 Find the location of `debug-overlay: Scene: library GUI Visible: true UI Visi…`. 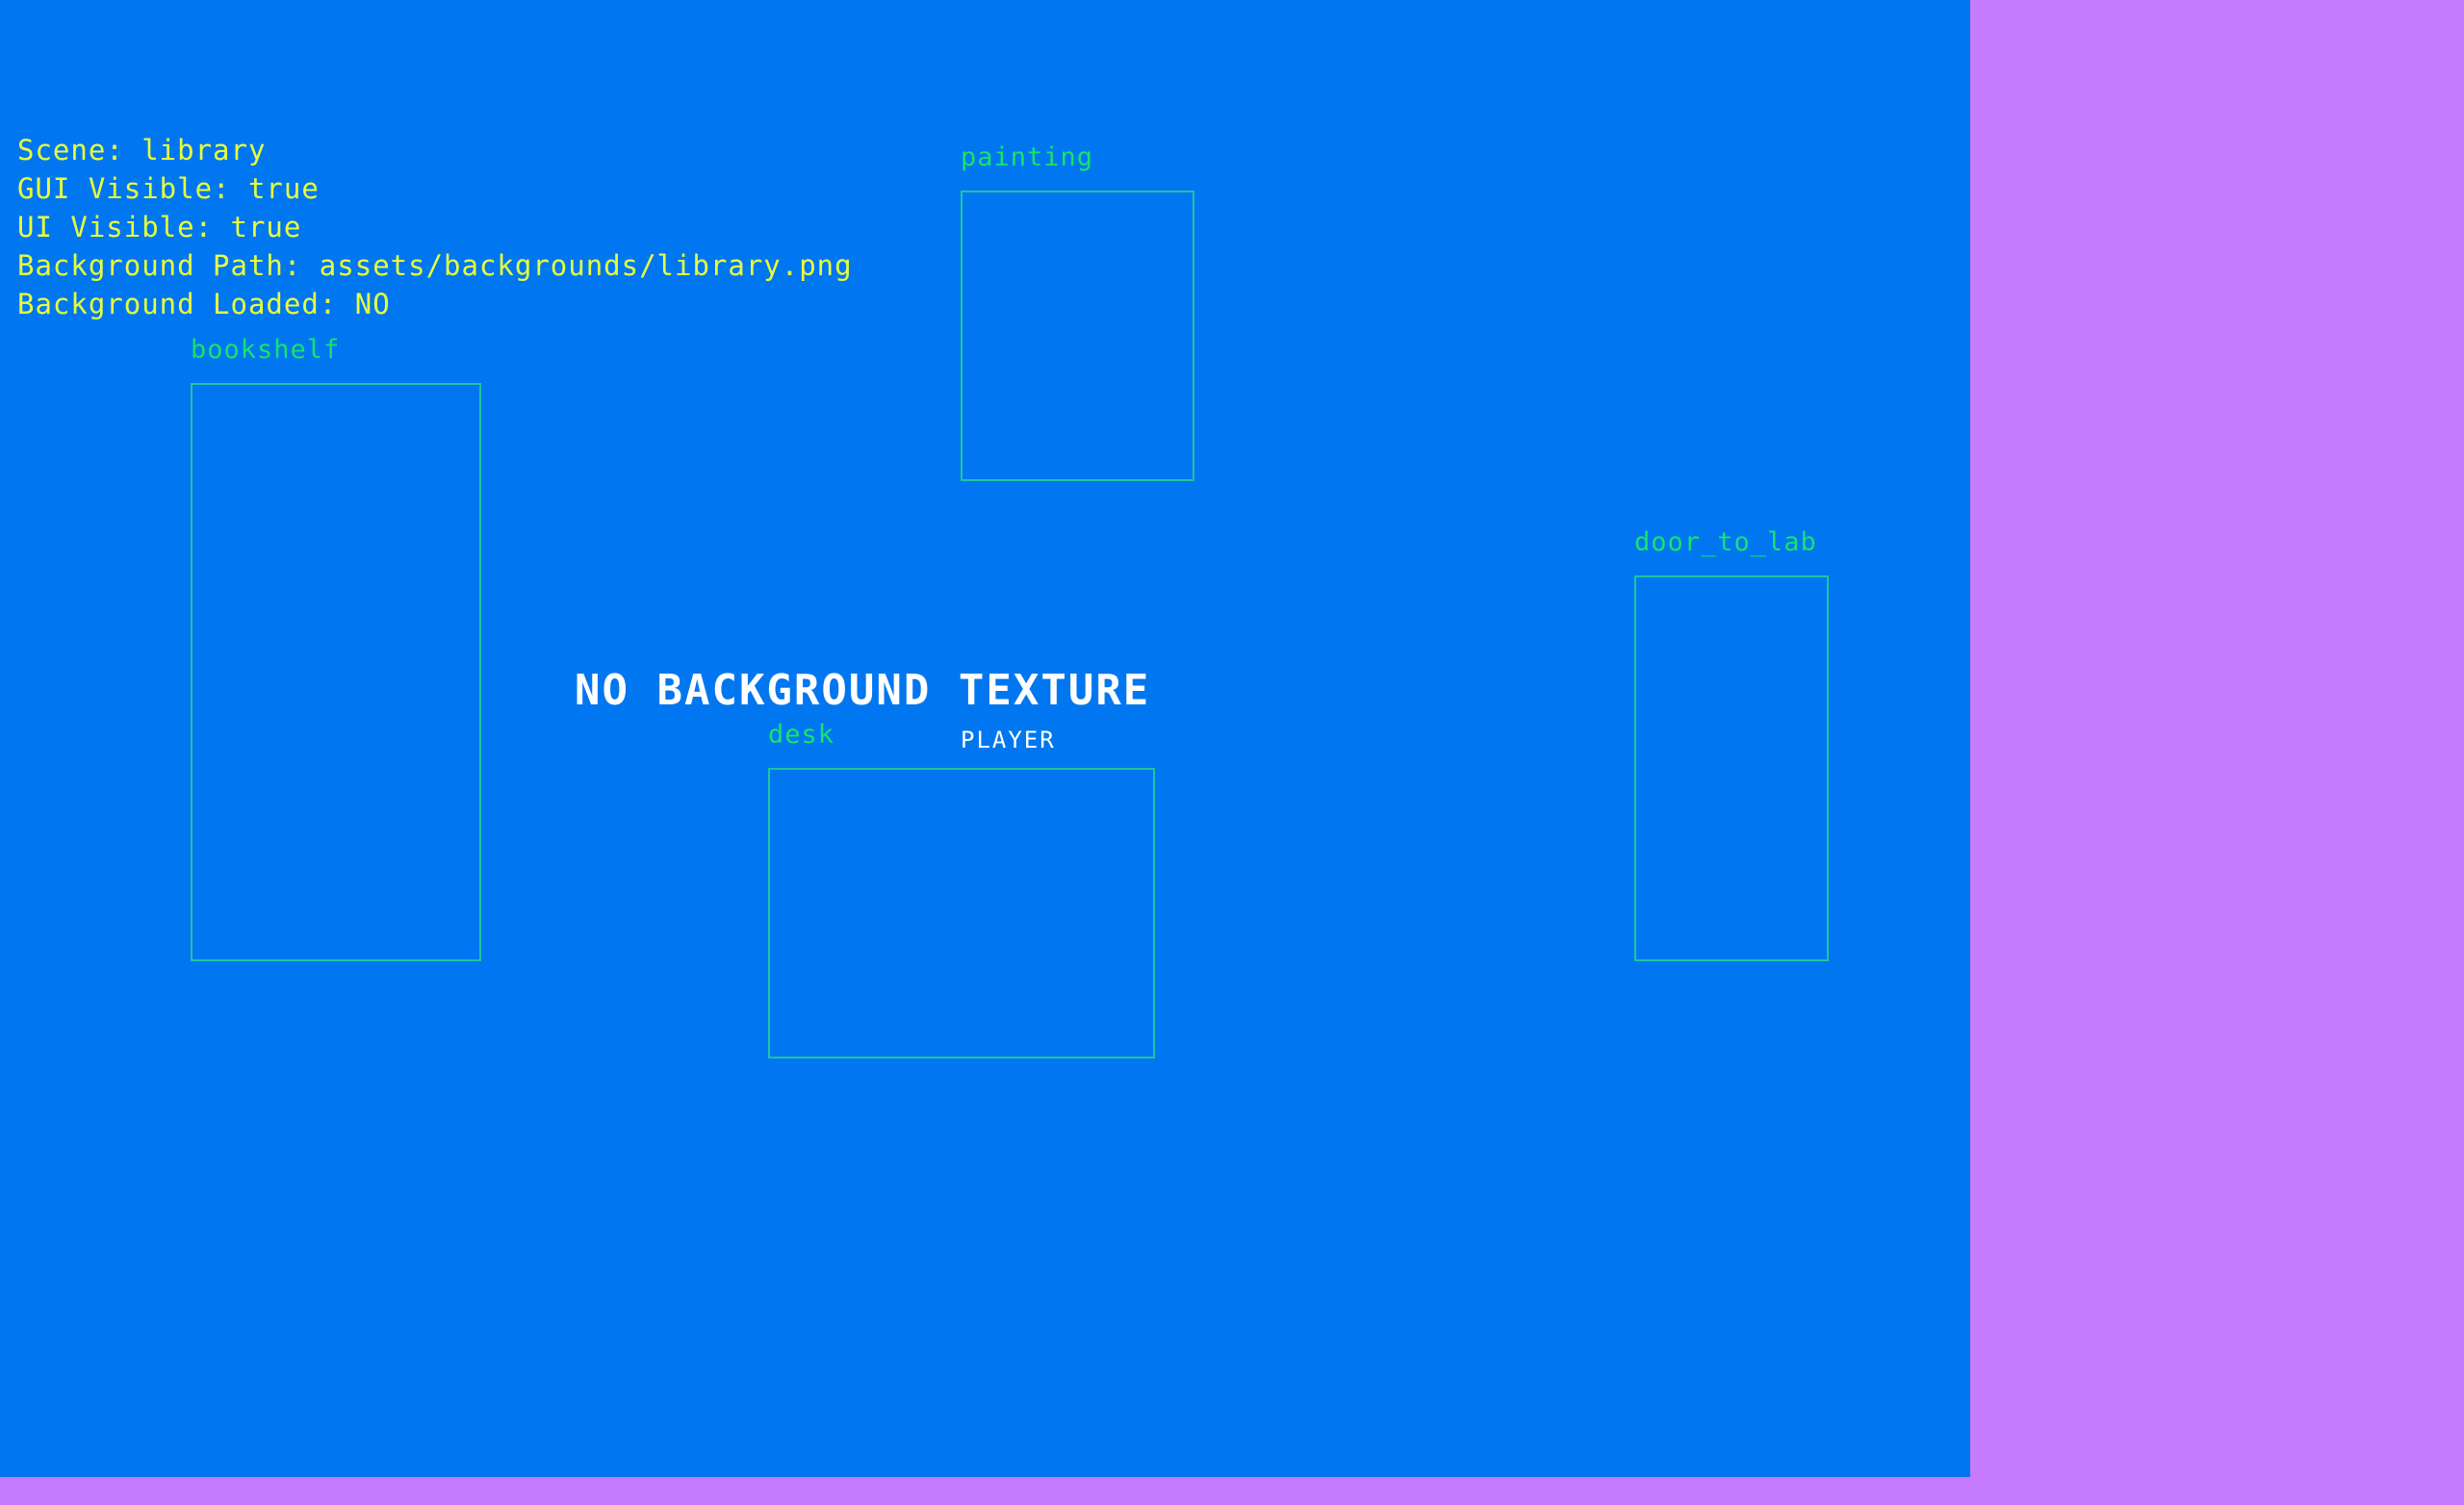

debug-overlay: Scene: library GUI Visible: true UI Visi… is located at coordinates (435, 227).